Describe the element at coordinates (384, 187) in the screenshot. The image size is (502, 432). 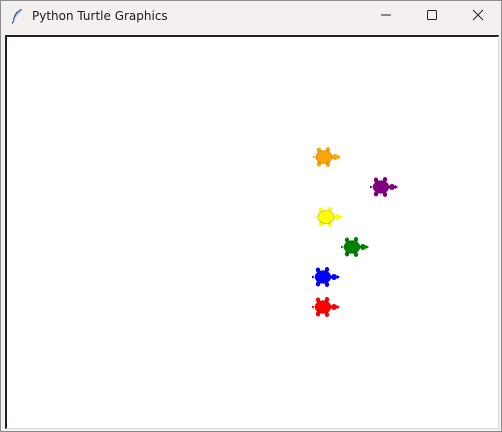
I see `turtle-purple` at that location.